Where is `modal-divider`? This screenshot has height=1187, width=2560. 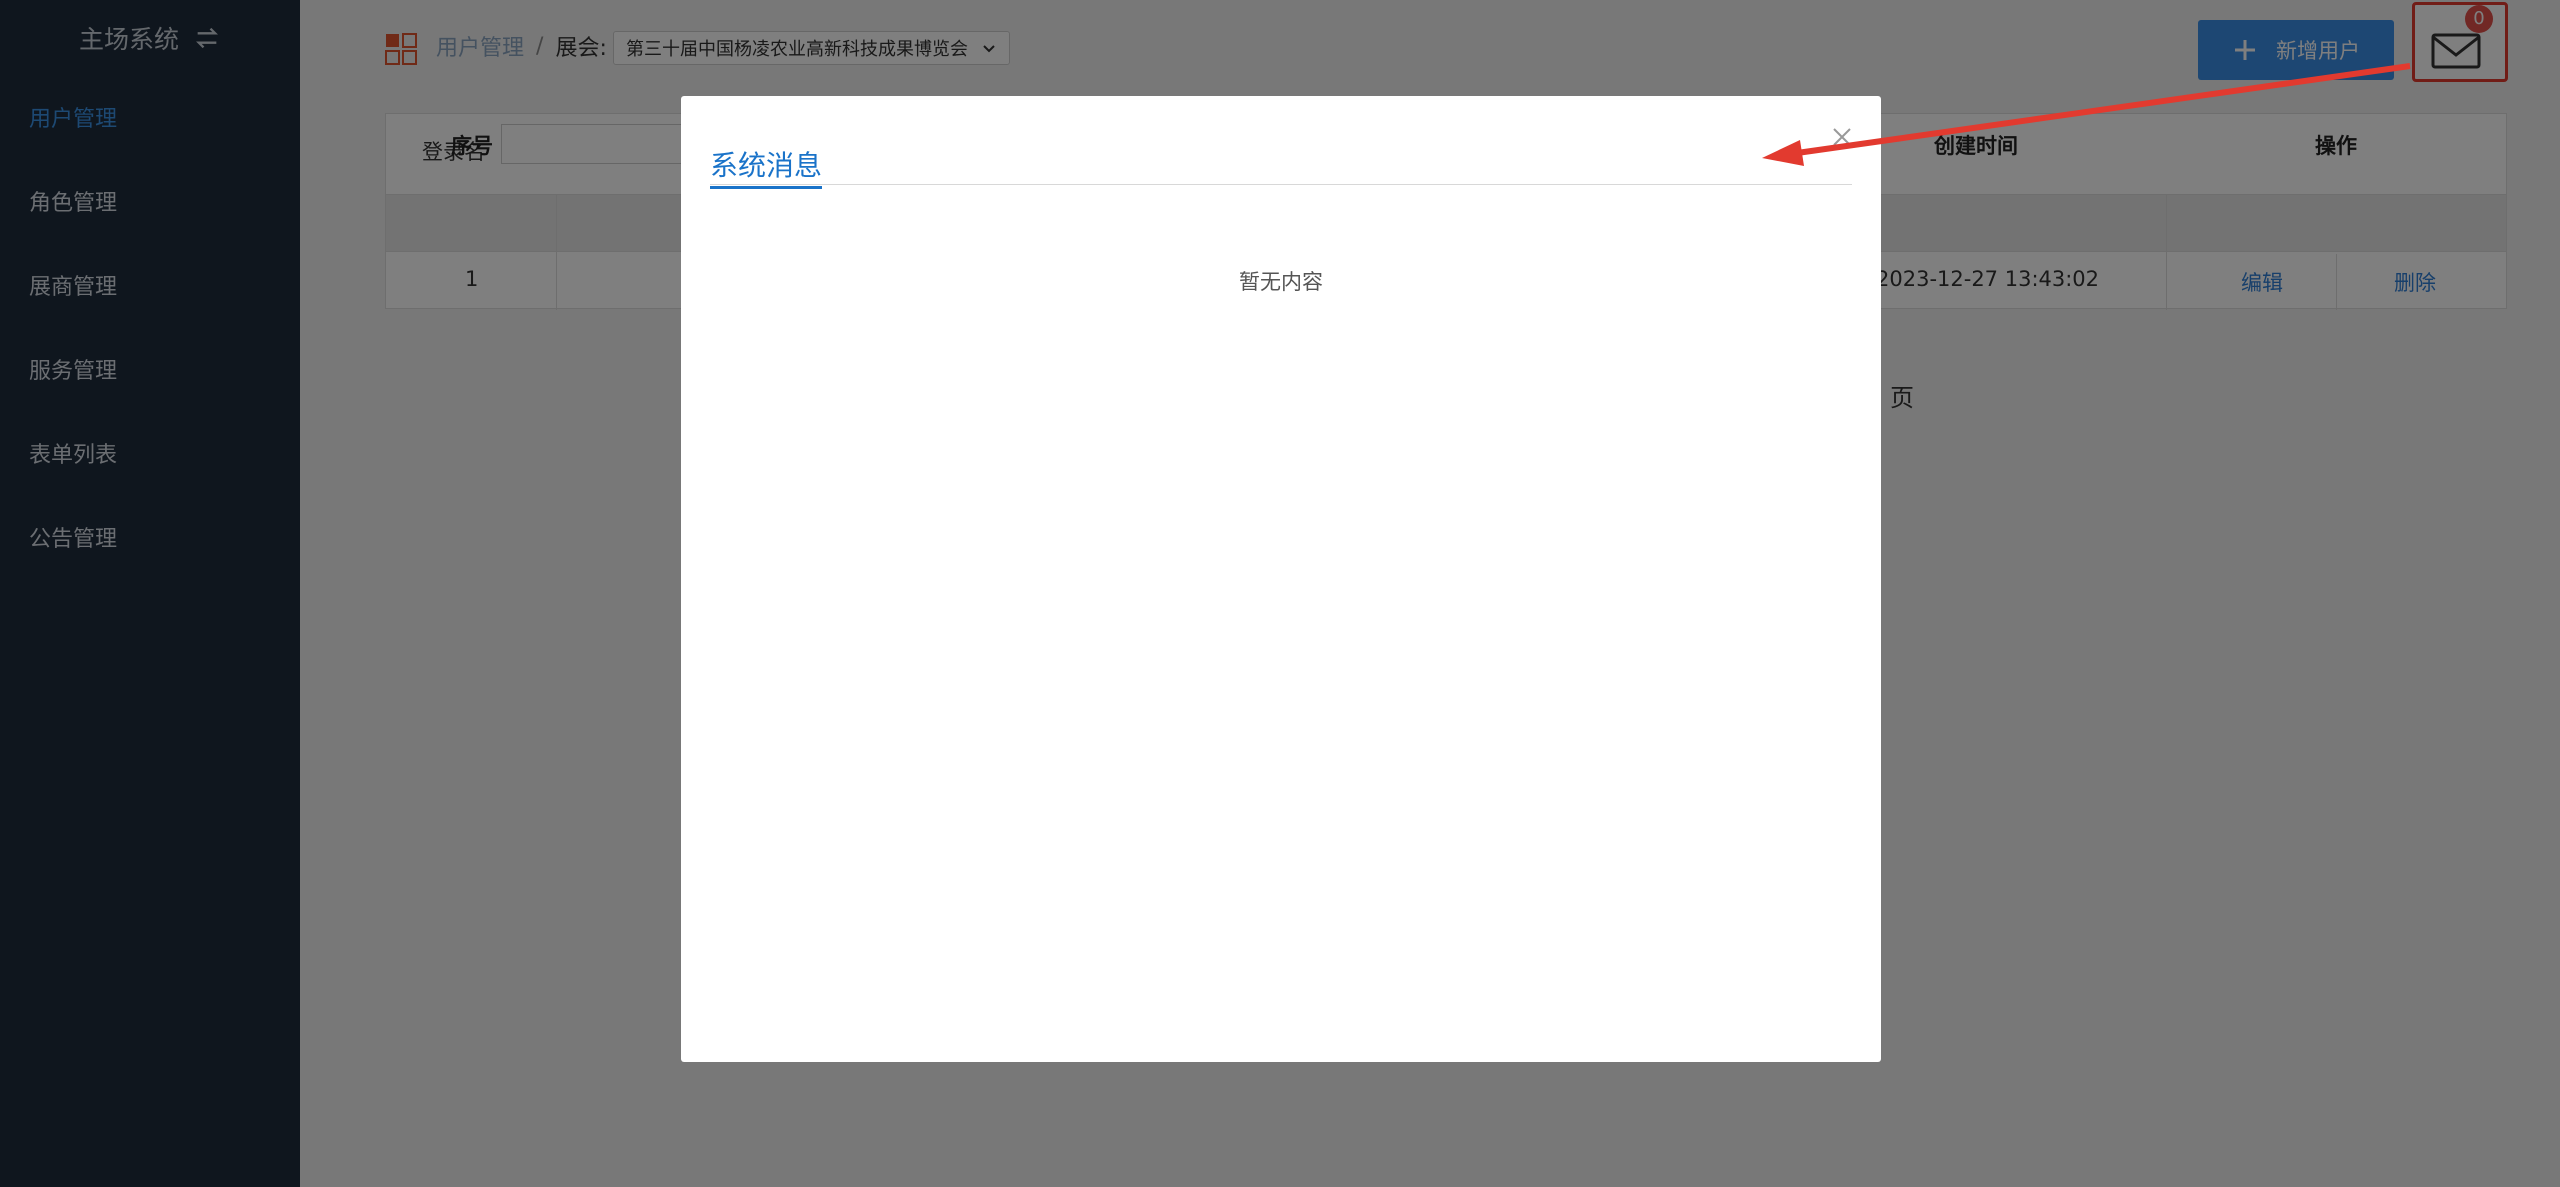 modal-divider is located at coordinates (1281, 184).